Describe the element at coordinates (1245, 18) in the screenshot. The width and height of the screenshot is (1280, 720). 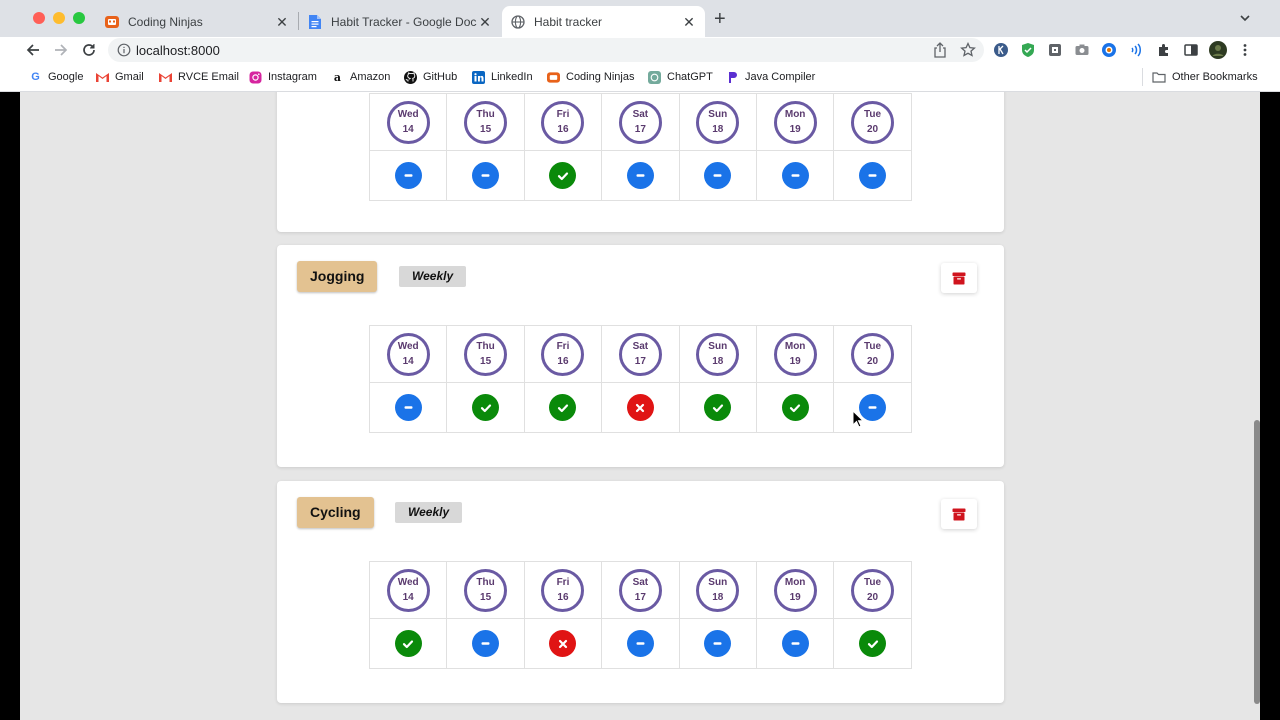
I see `chevron-down-icon` at that location.